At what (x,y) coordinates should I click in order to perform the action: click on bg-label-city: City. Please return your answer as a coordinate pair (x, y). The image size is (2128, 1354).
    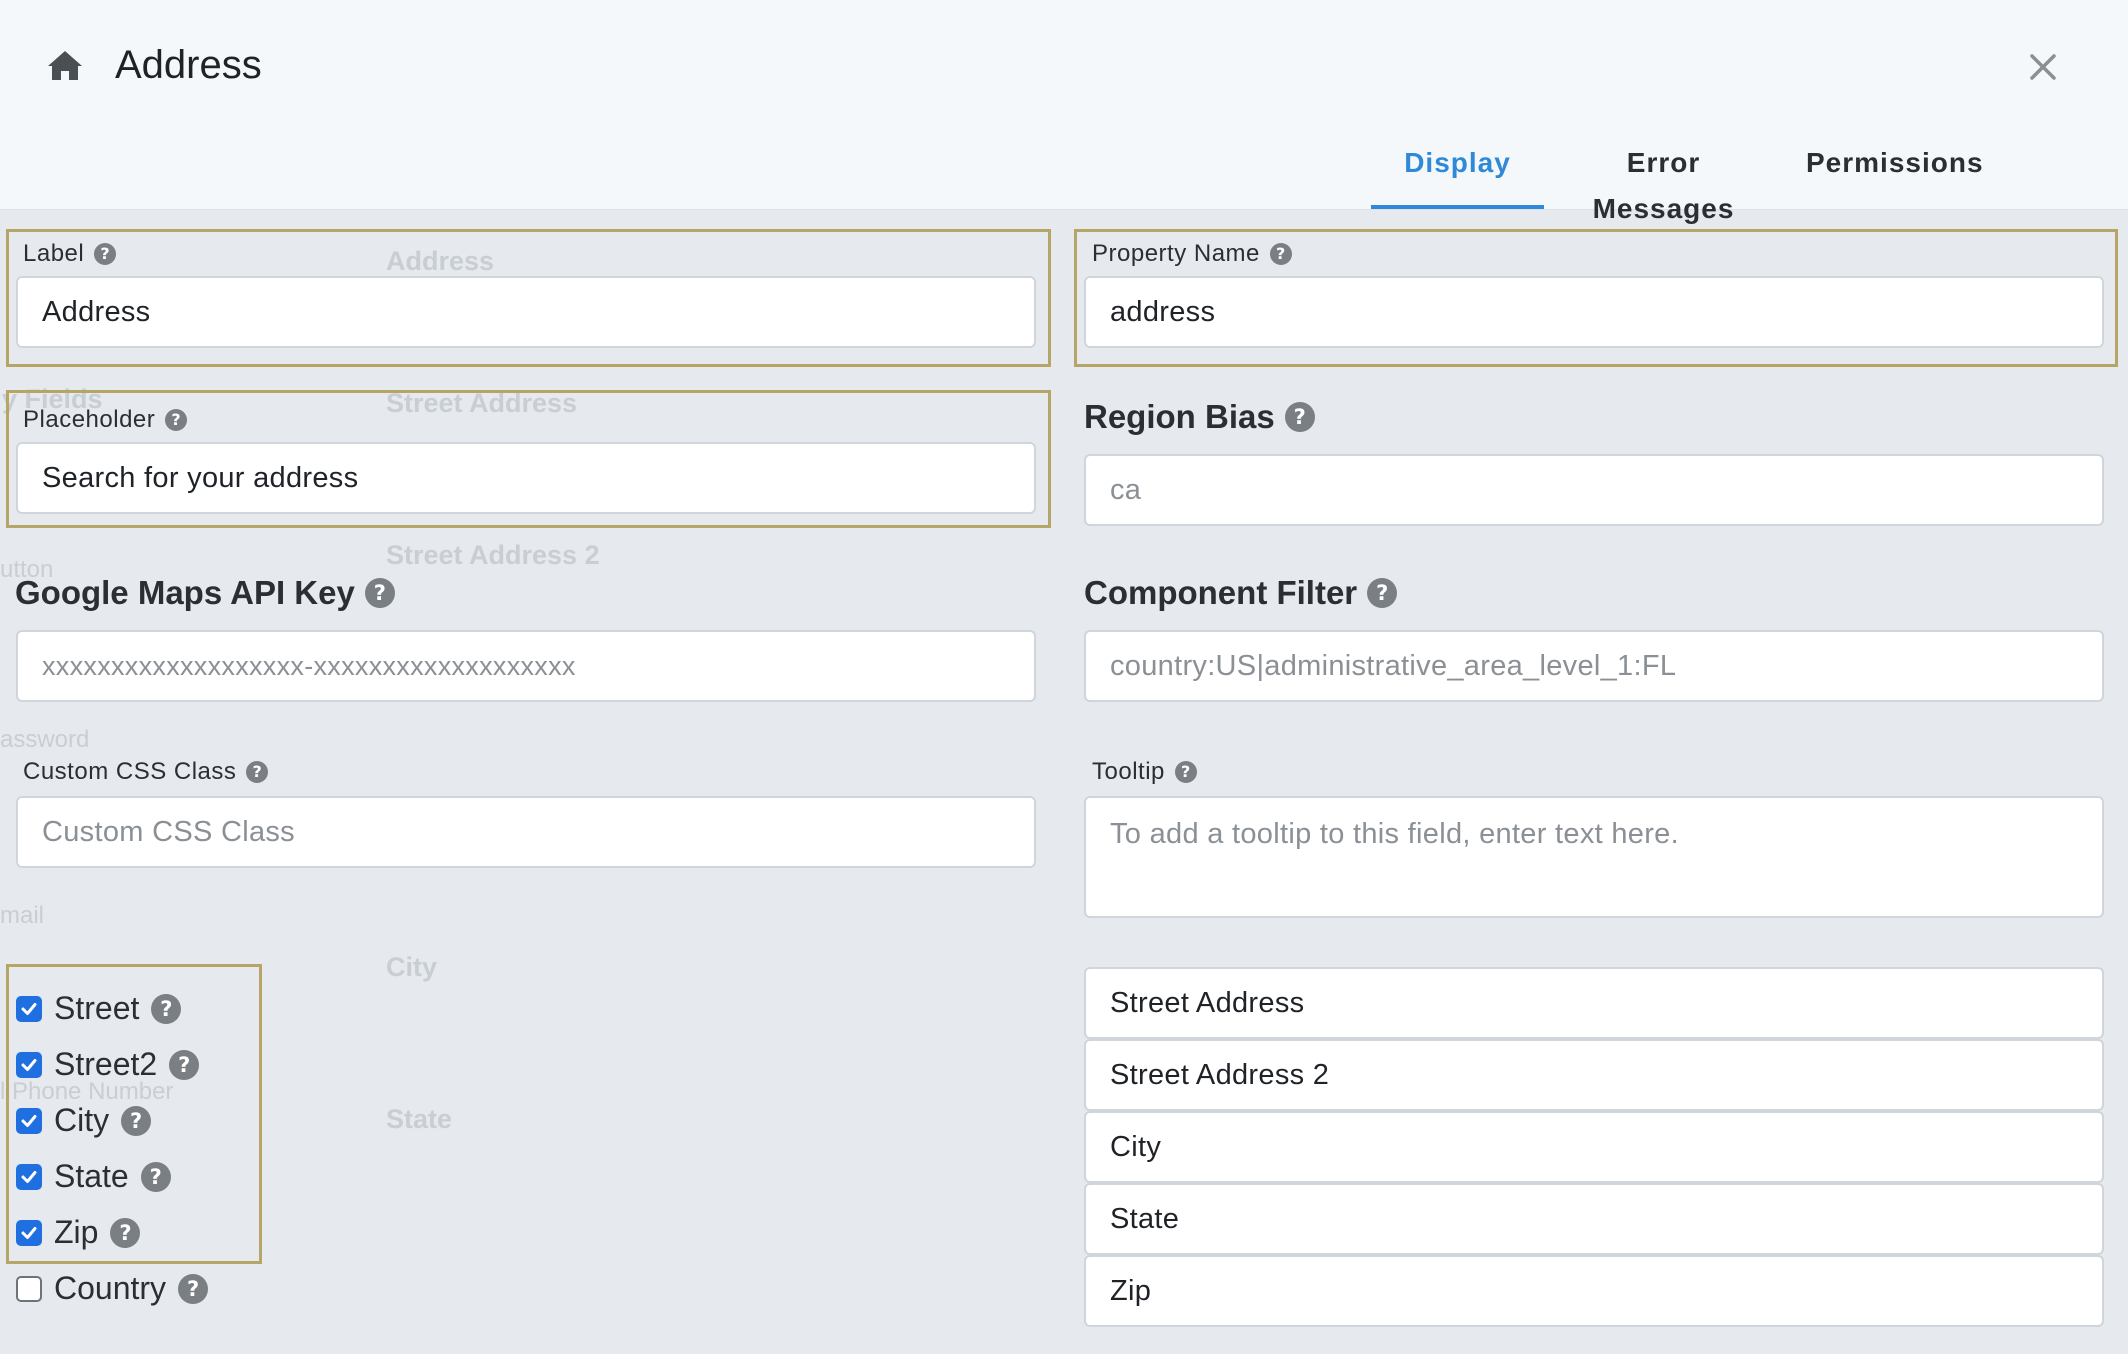
    Looking at the image, I should click on (412, 967).